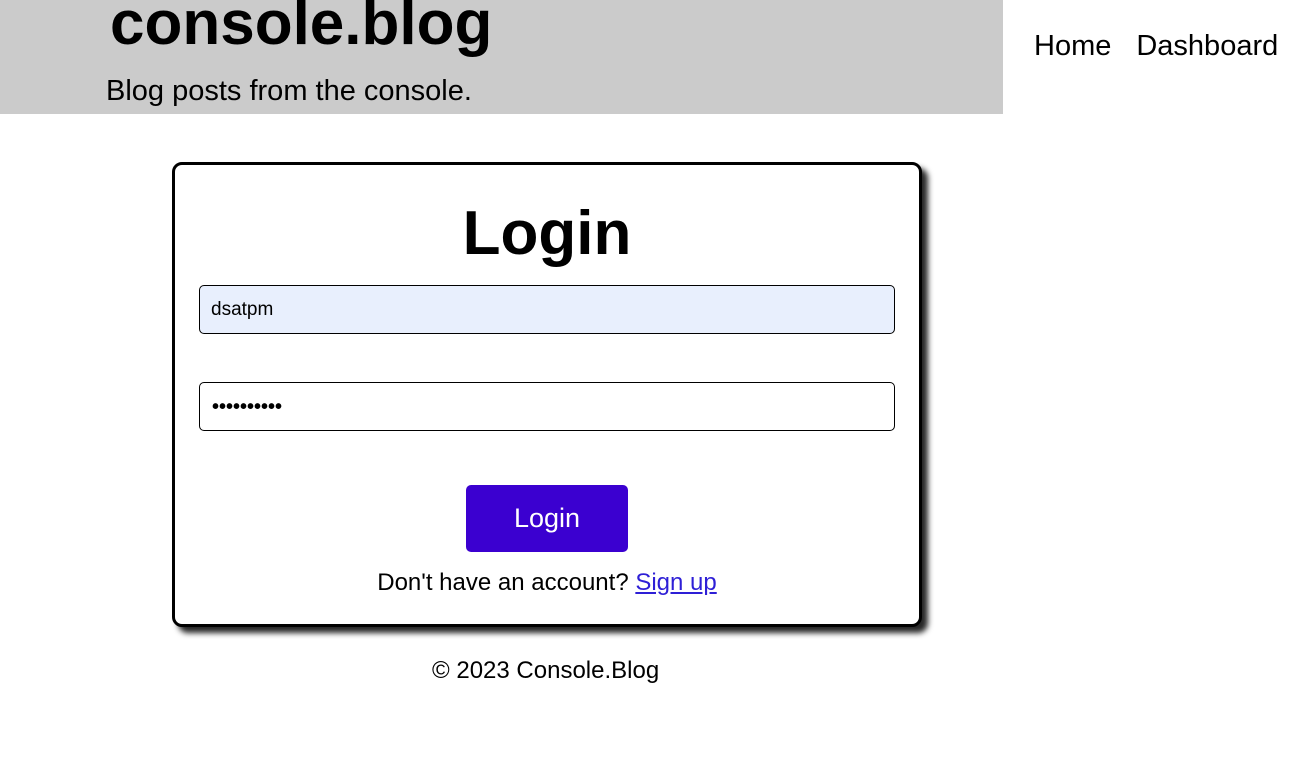 The height and width of the screenshot is (762, 1296). I want to click on site-tagline: Blog posts from the console., so click(289, 91).